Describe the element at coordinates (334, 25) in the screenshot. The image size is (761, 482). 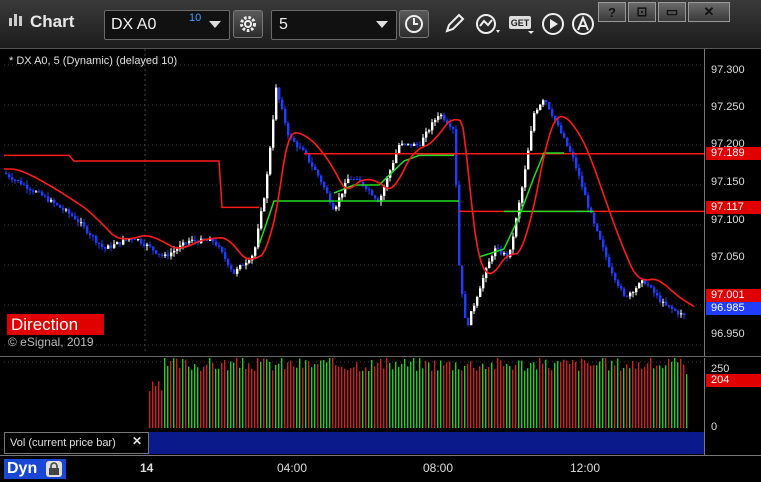
I see `interval-input: 5` at that location.